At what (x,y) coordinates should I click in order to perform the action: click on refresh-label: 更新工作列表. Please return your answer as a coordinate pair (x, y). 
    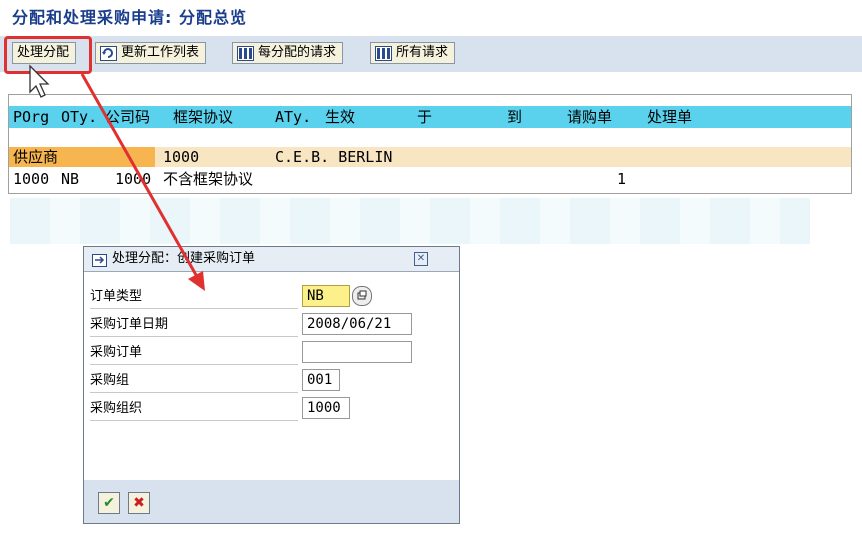
    Looking at the image, I should click on (160, 52).